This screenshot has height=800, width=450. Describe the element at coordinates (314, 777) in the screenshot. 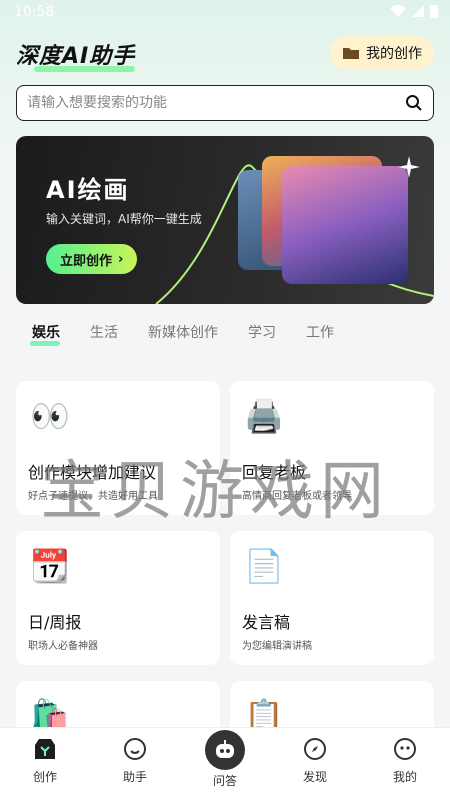

I see `tab-label: 发现` at that location.